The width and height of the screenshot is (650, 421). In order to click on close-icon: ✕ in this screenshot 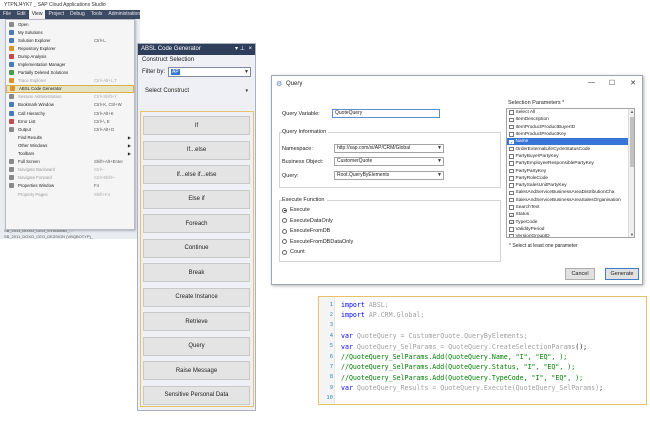, I will do `click(633, 83)`.